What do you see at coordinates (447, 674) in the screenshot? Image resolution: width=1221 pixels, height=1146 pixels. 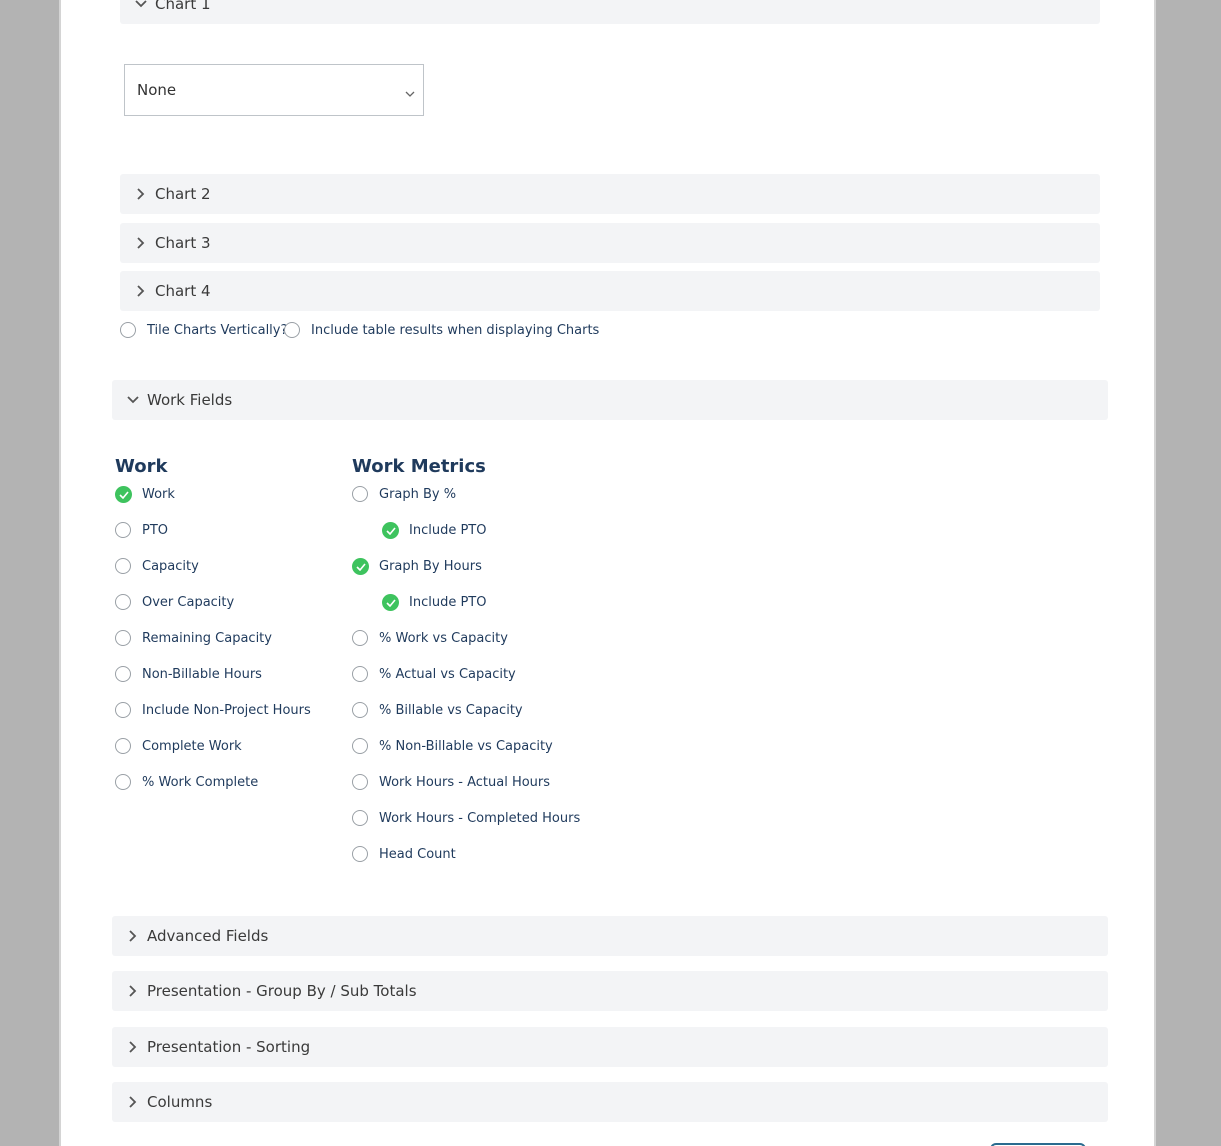 I see `option-label: % Actual vs Capacity` at bounding box center [447, 674].